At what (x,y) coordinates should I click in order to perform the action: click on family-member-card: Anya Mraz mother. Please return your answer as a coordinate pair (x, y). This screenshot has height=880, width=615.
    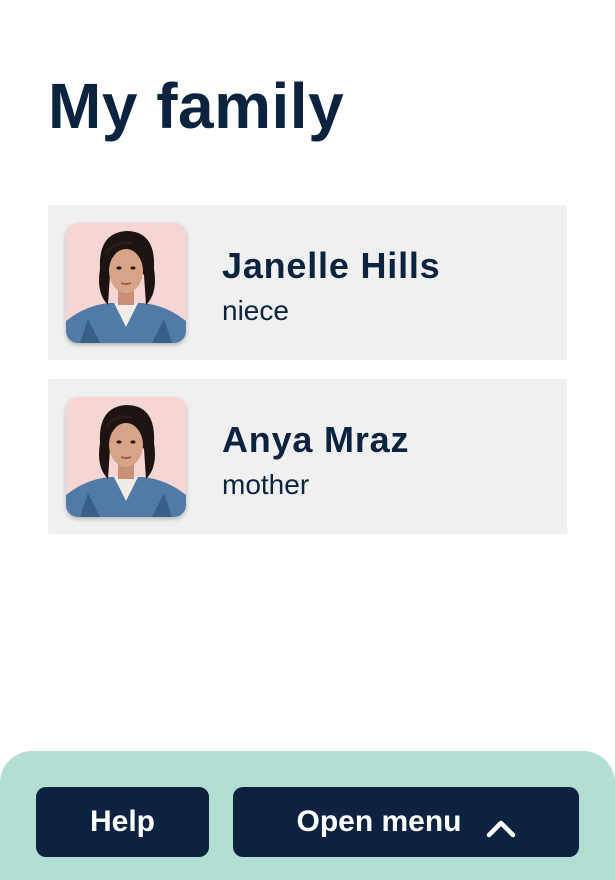
    Looking at the image, I should click on (307, 456).